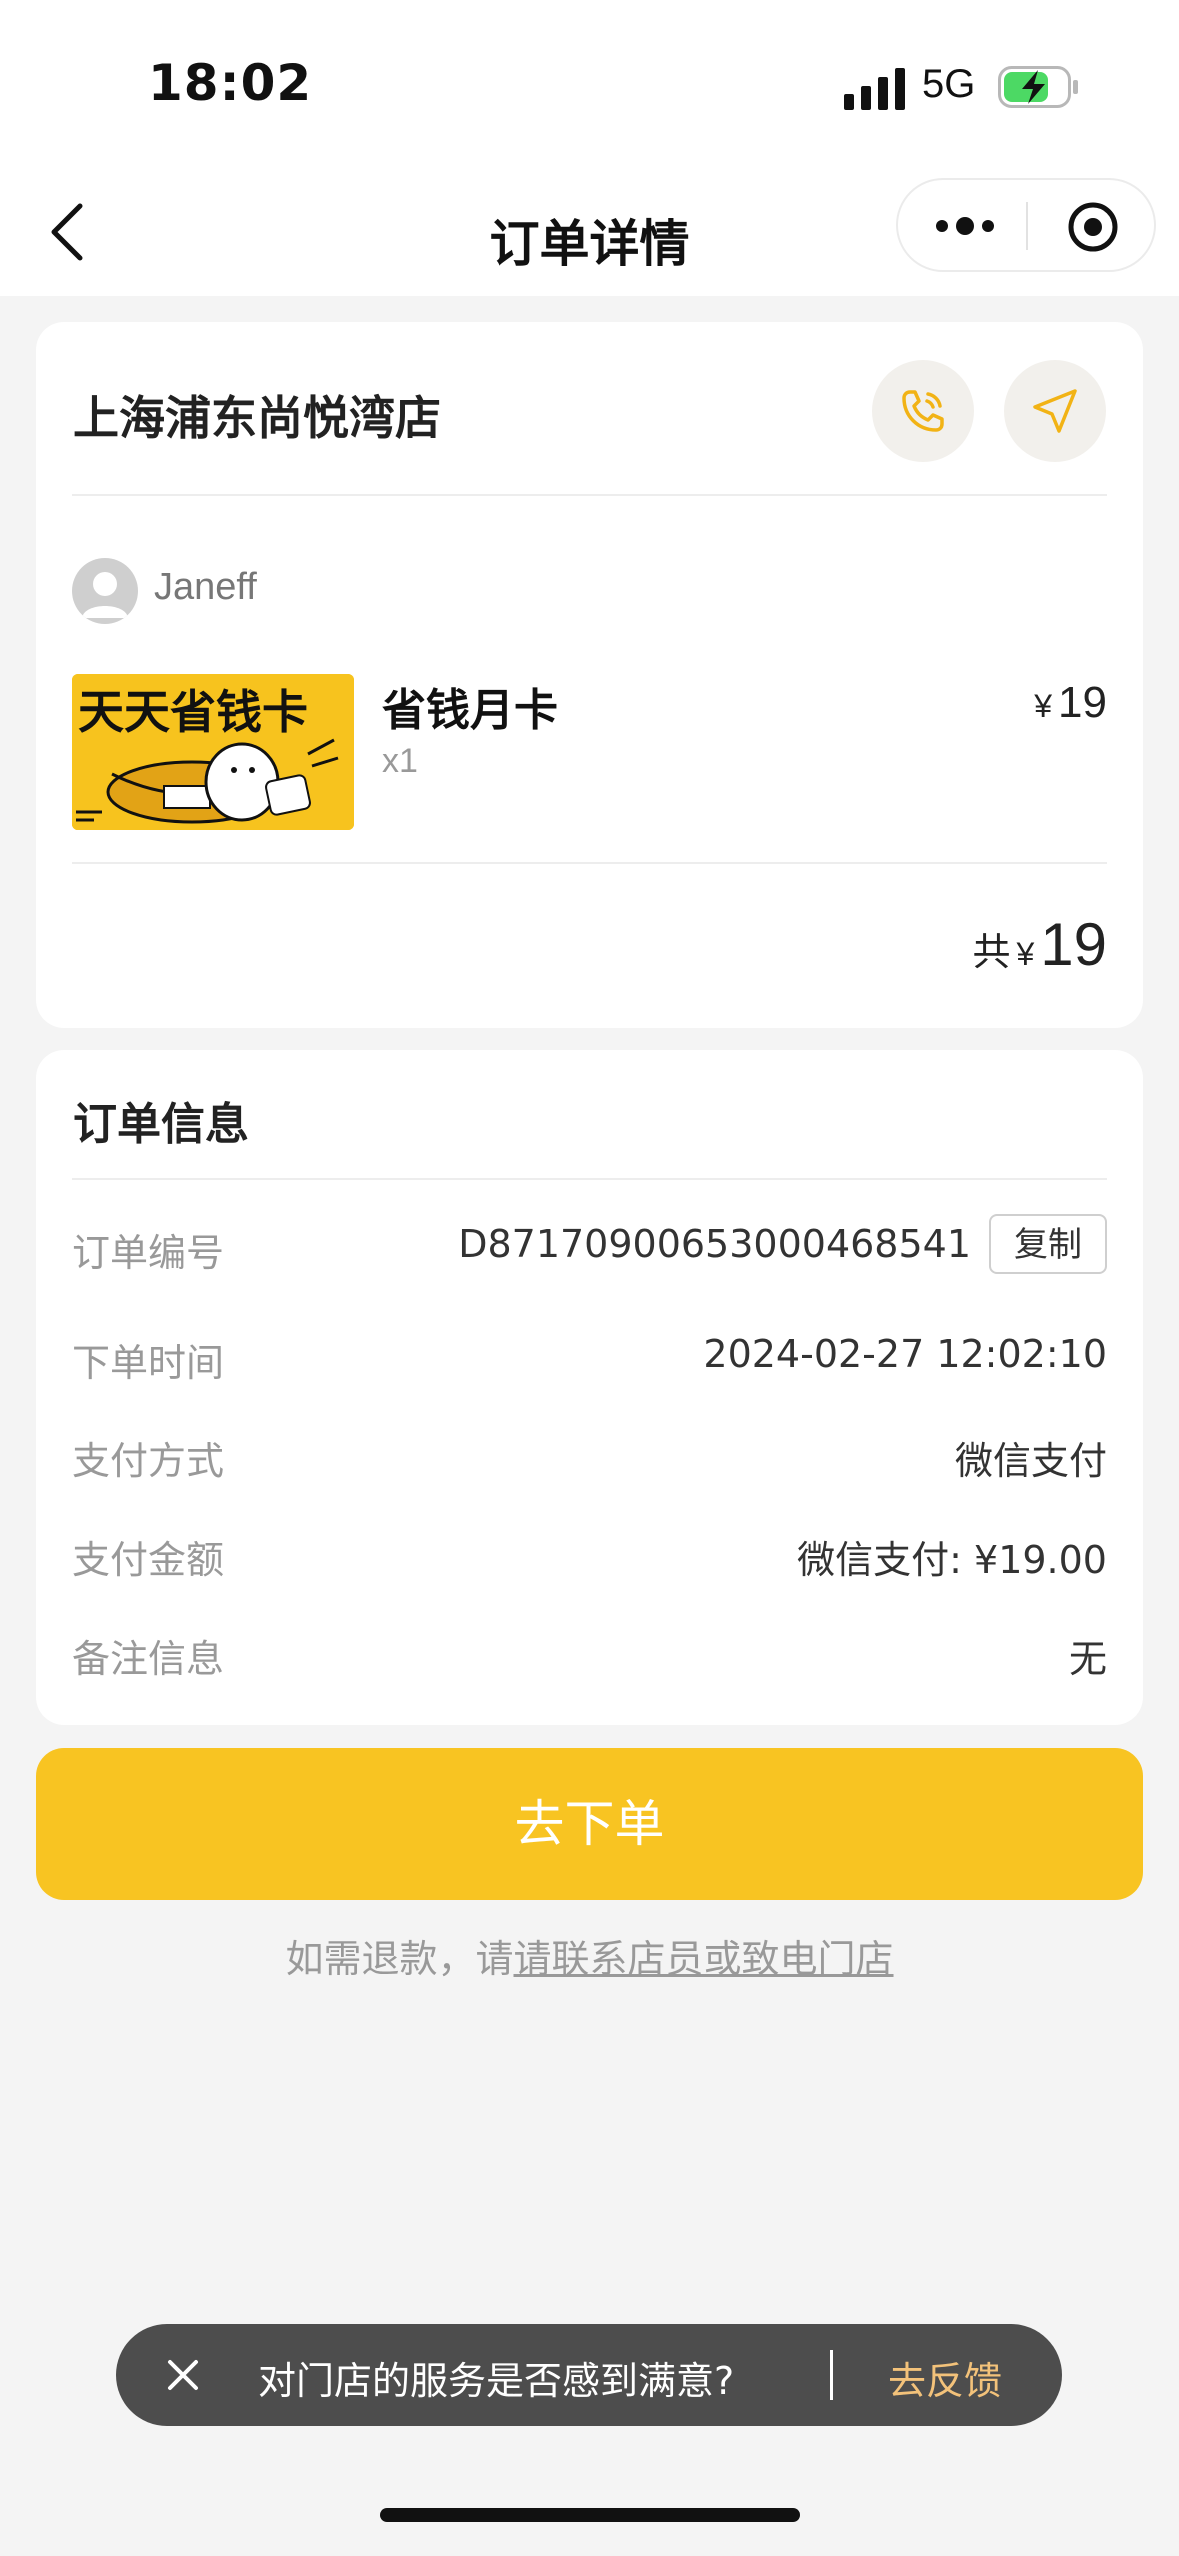 This screenshot has width=1179, height=2556. I want to click on close-target-icon, so click(1093, 227).